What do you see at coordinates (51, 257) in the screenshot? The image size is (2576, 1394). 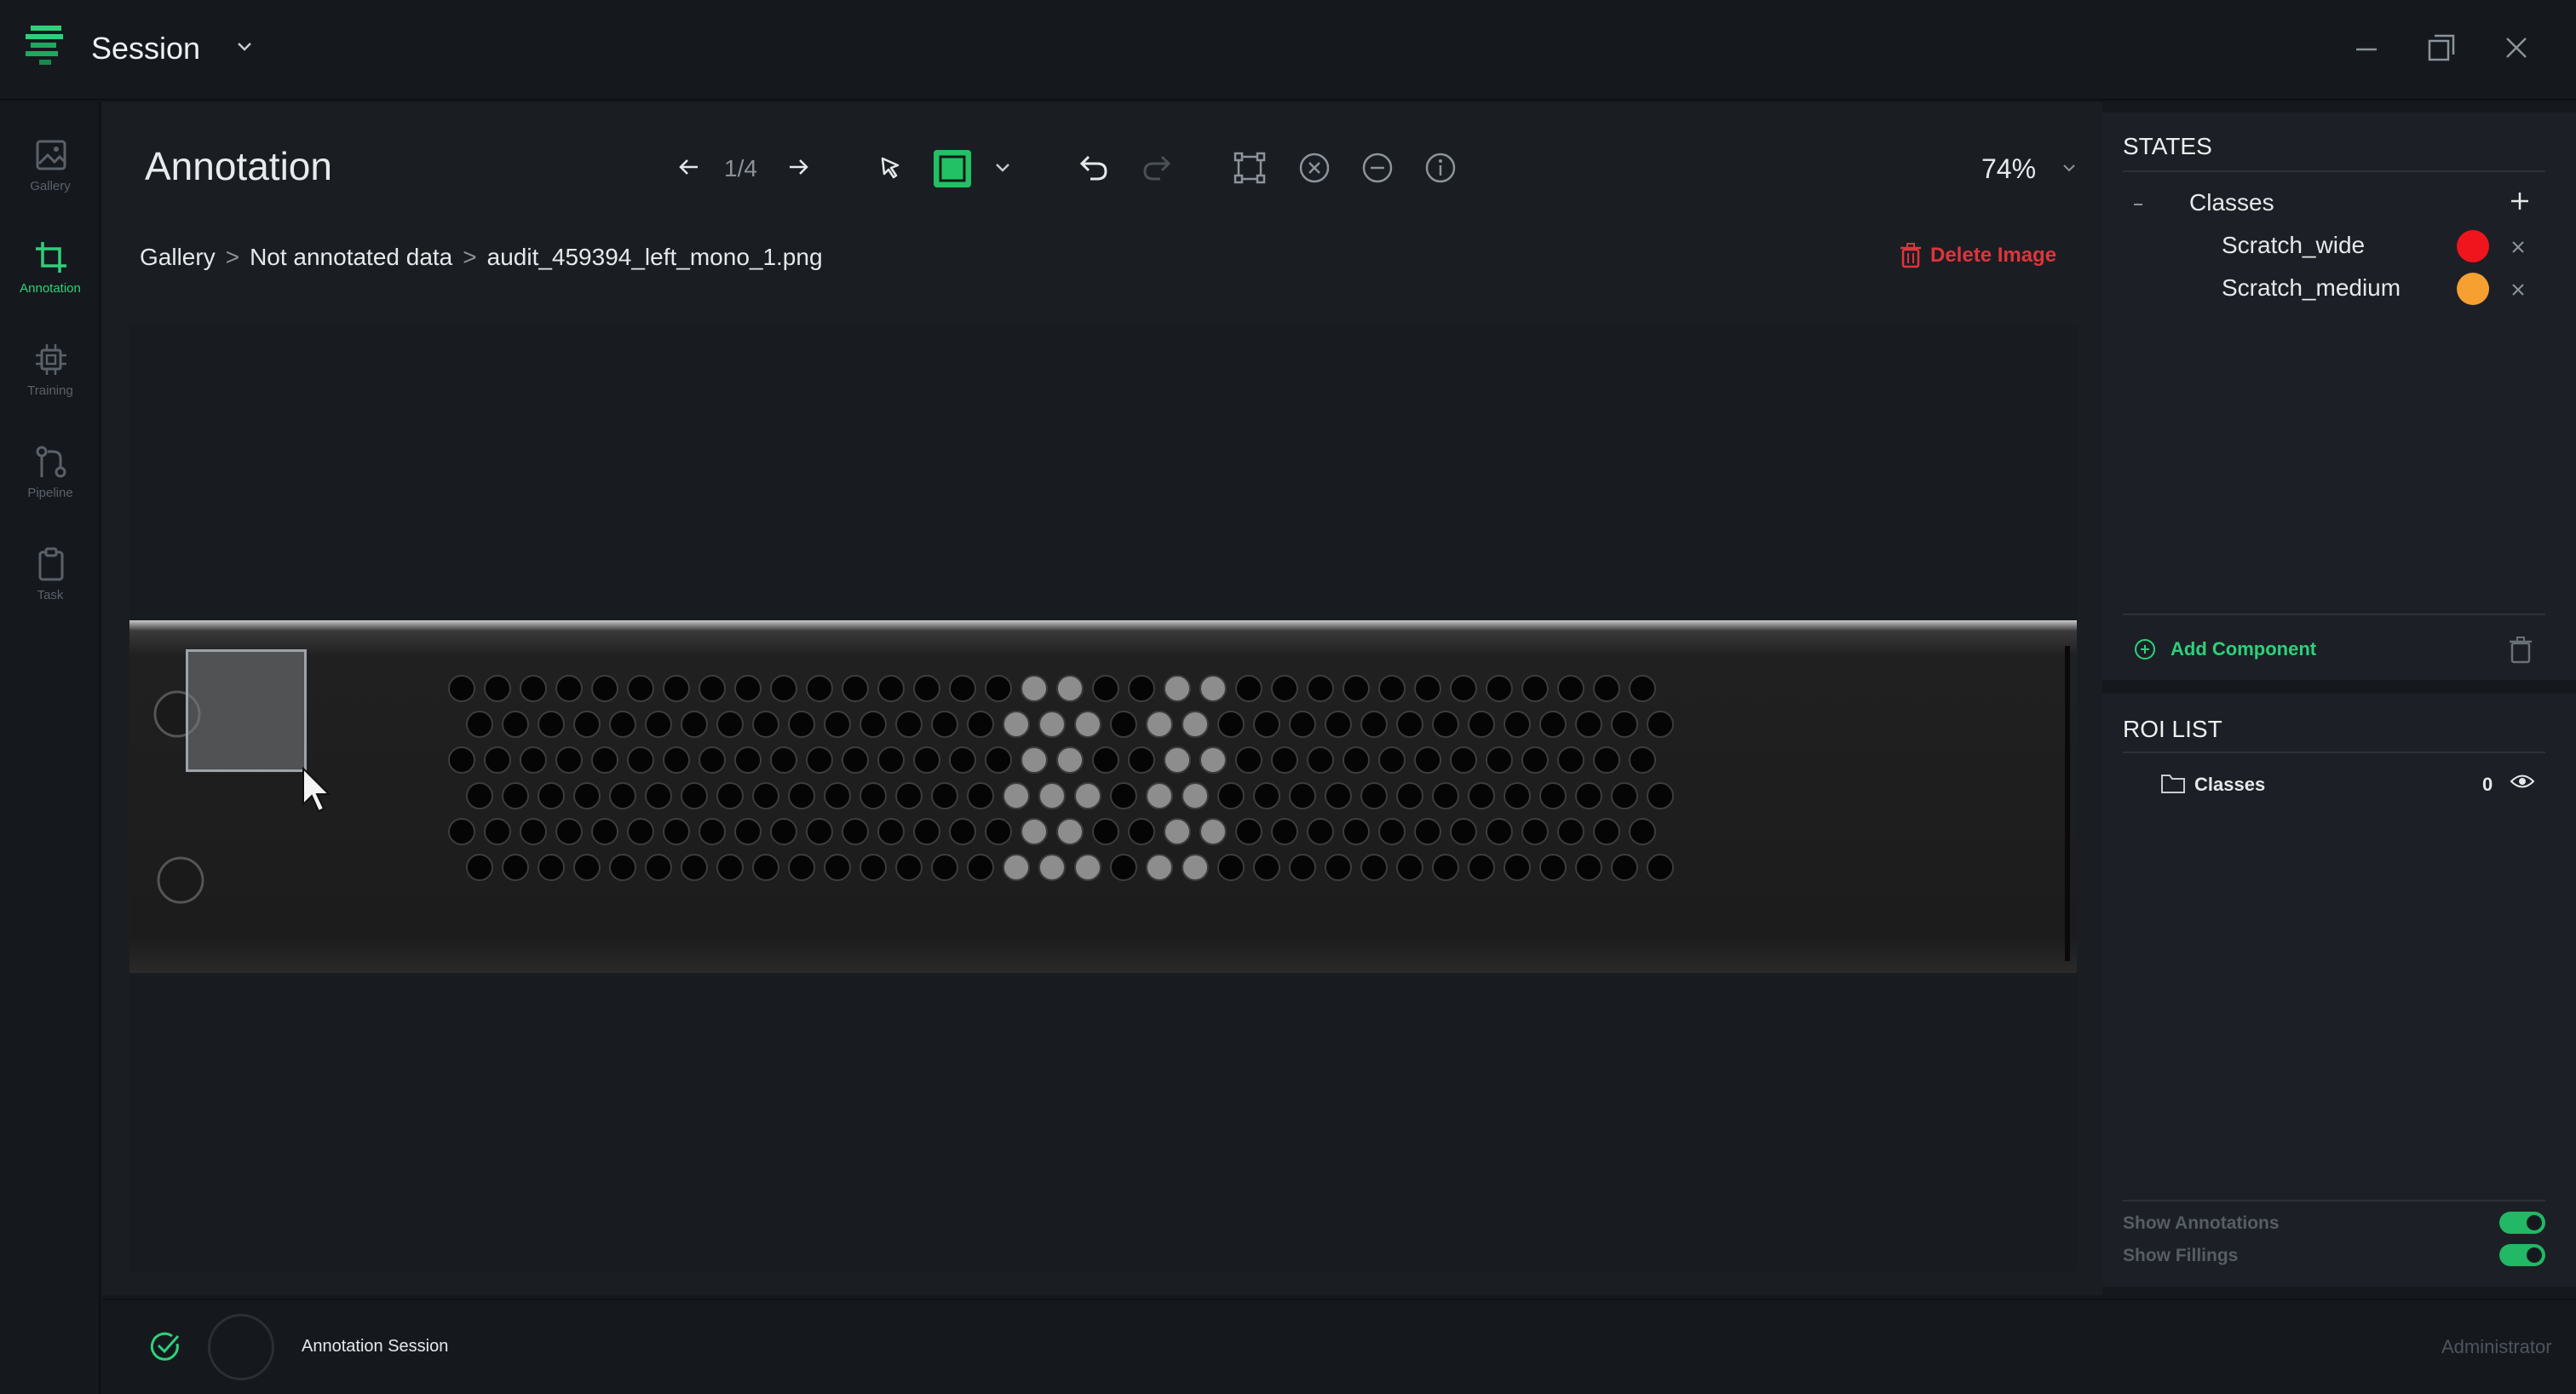 I see `crop-icon` at bounding box center [51, 257].